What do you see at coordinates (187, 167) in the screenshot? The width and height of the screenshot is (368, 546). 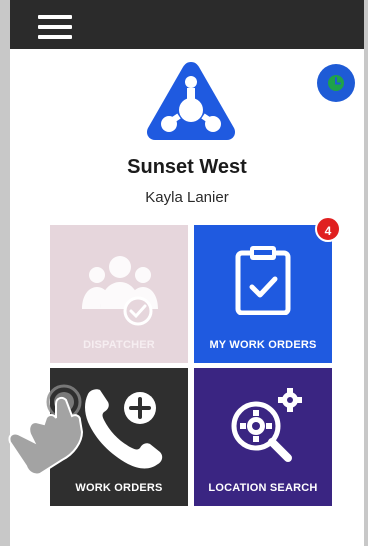 I see `company-name: Sunset West` at bounding box center [187, 167].